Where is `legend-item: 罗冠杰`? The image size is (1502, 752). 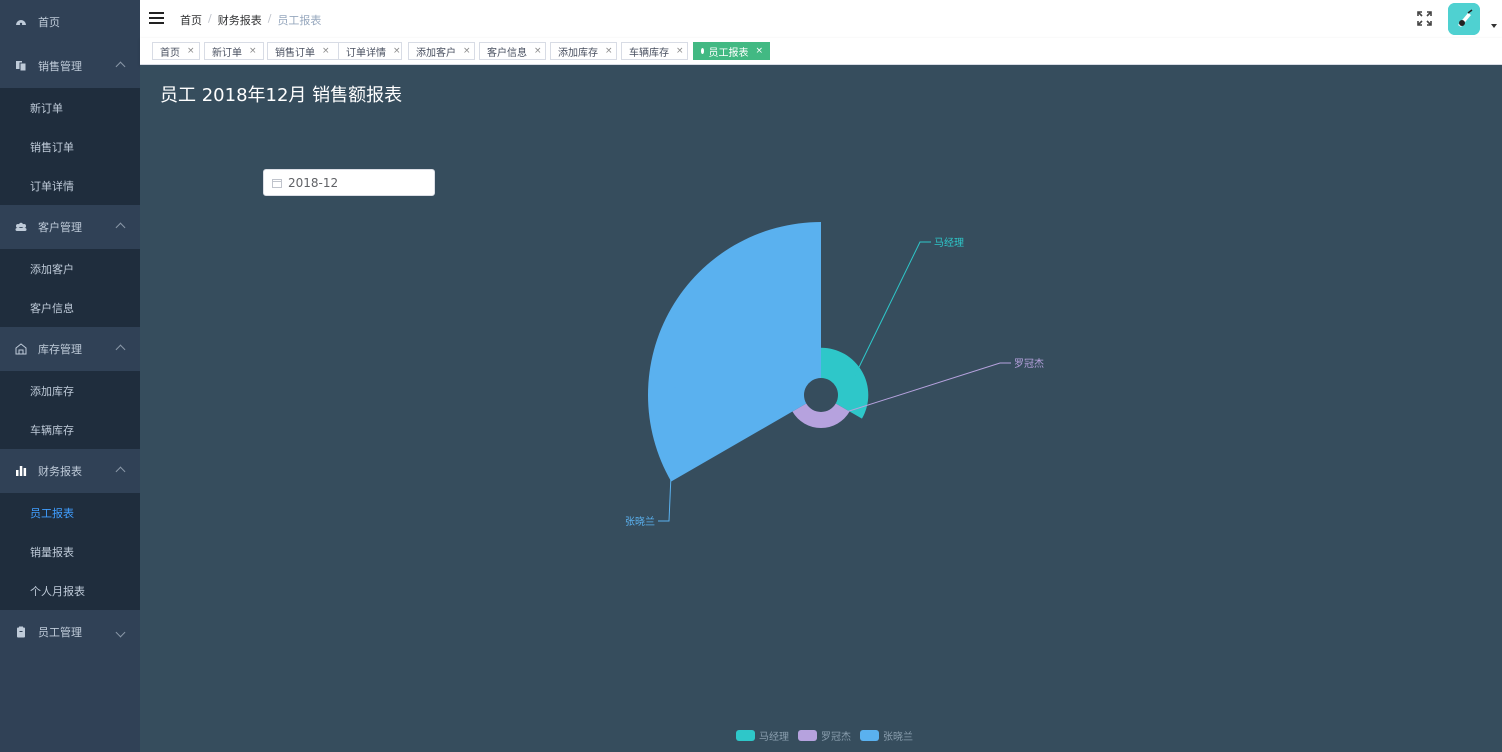
legend-item: 罗冠杰 is located at coordinates (824, 735).